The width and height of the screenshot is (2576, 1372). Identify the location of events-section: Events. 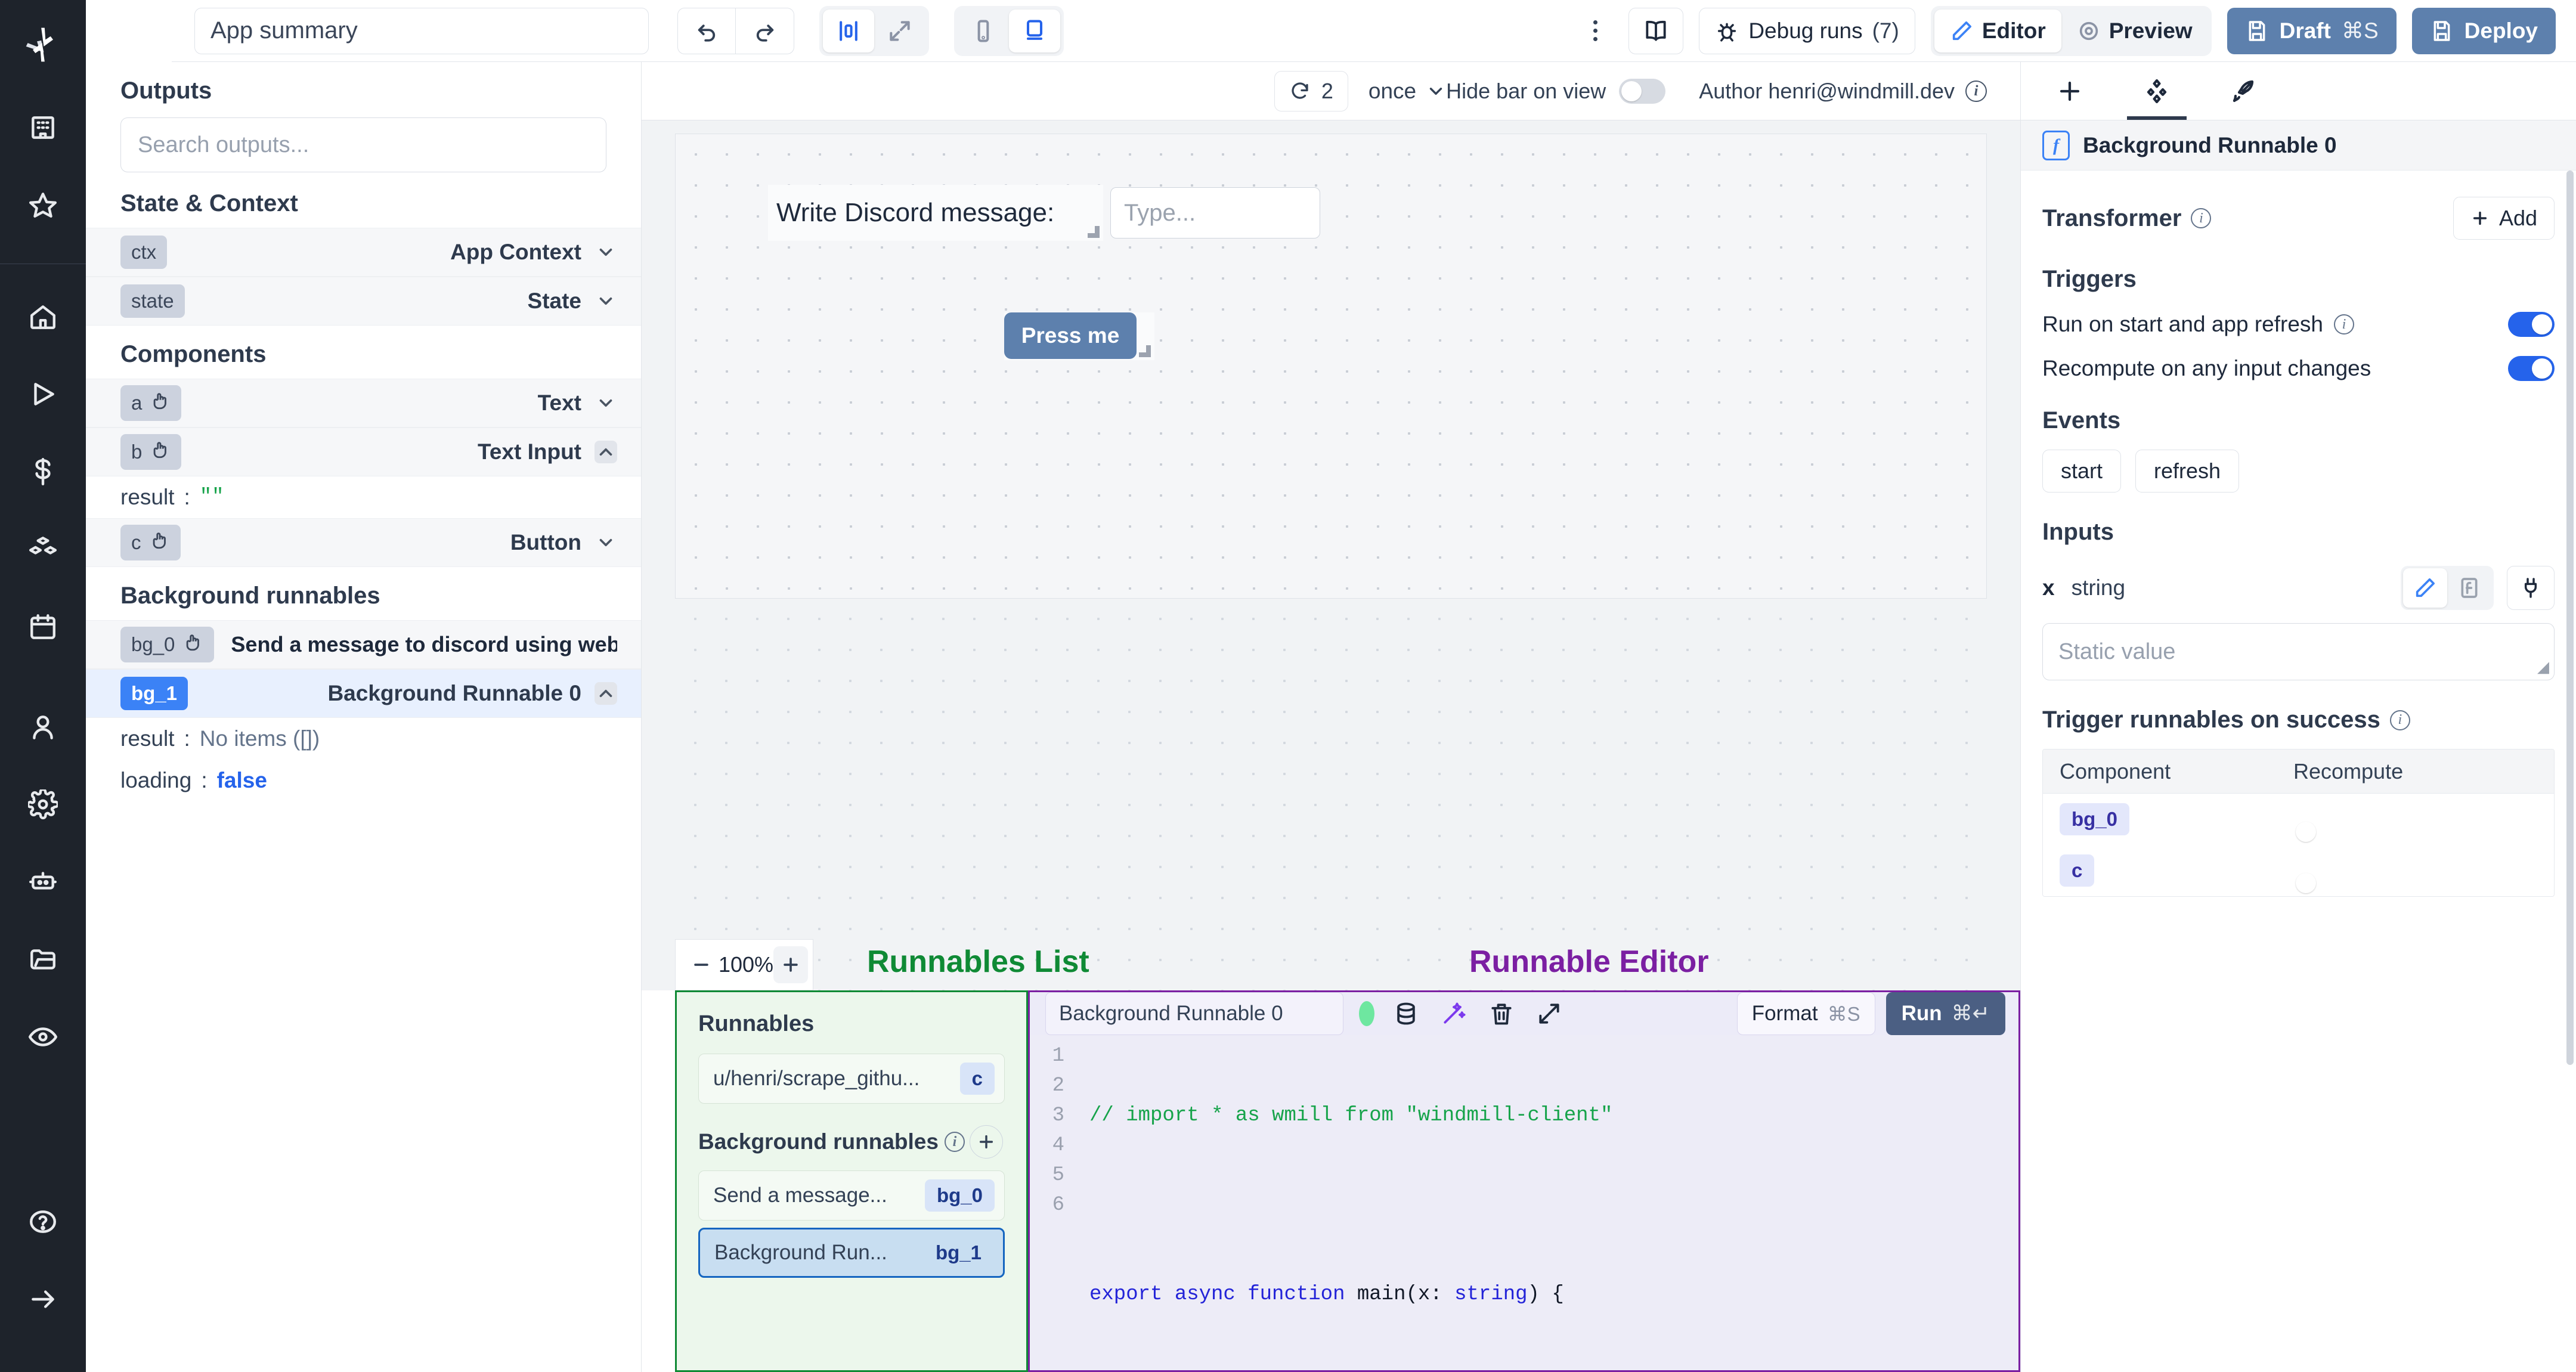
(2298, 420).